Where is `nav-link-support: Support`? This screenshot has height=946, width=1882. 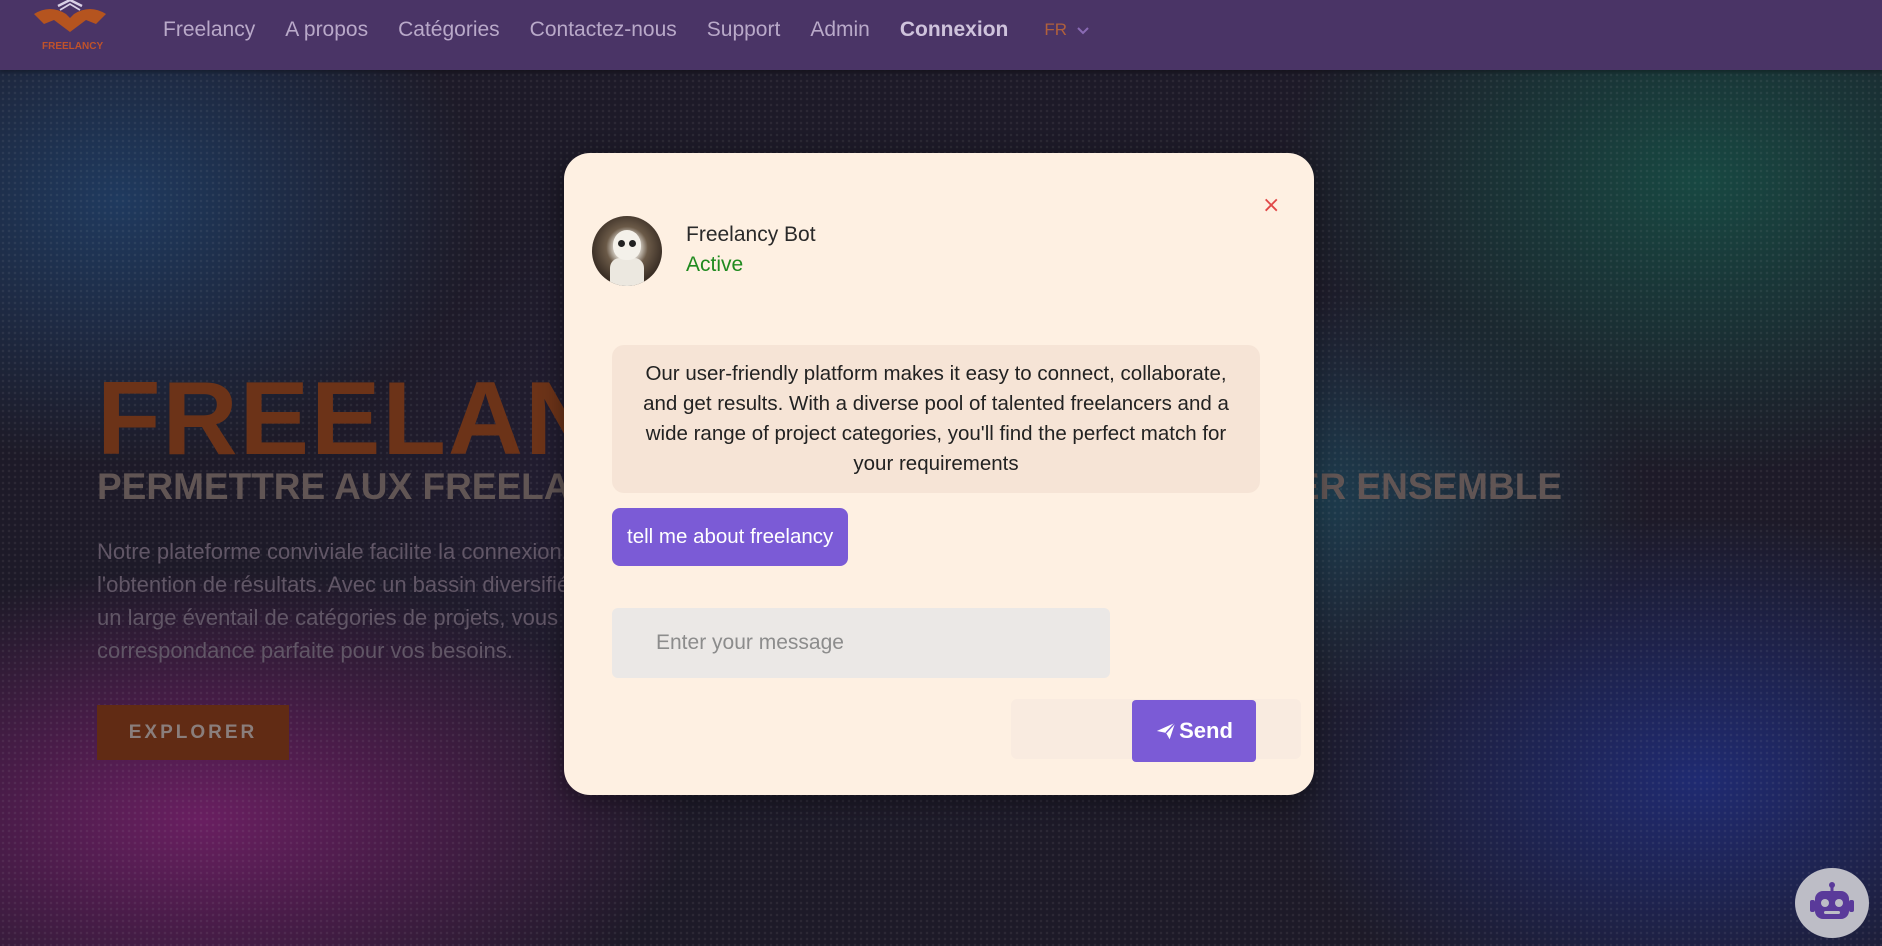 nav-link-support: Support is located at coordinates (744, 30).